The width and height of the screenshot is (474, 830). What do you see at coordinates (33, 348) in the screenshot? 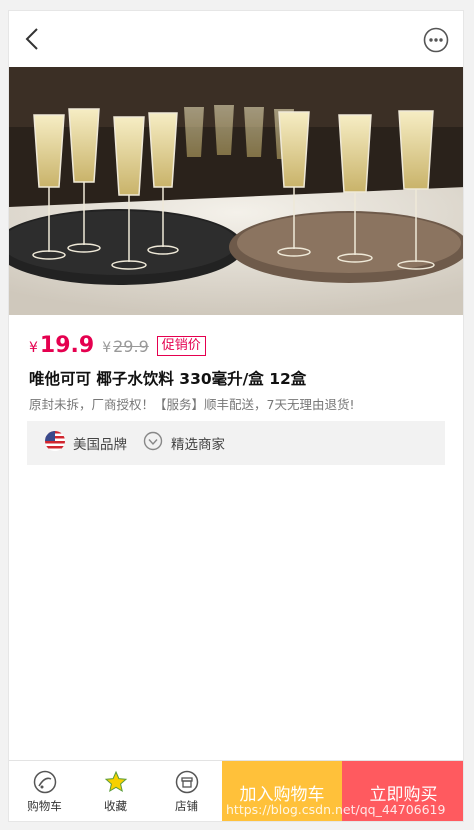
I see `price-currency: ¥` at bounding box center [33, 348].